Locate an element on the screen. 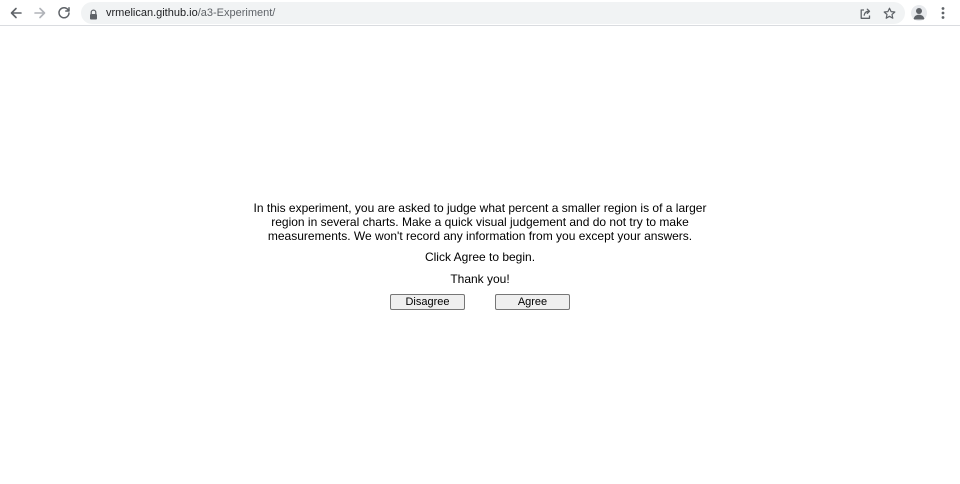  url-text: vrmelican.github.io/a3-Experiment/ is located at coordinates (190, 13).